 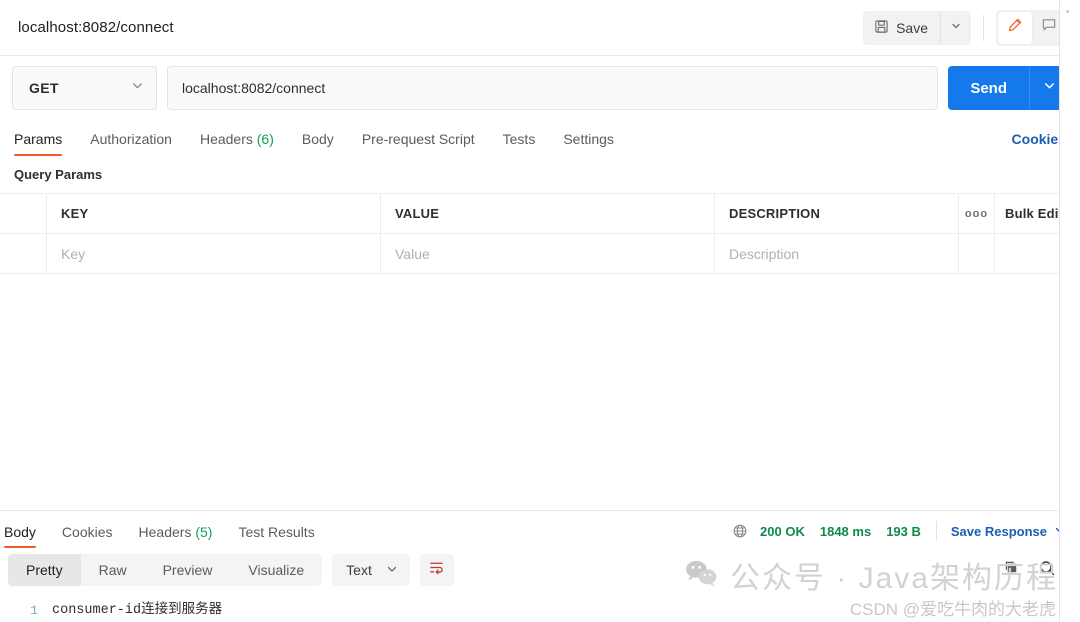 What do you see at coordinates (912, 27) in the screenshot?
I see `save-button-label: Save` at bounding box center [912, 27].